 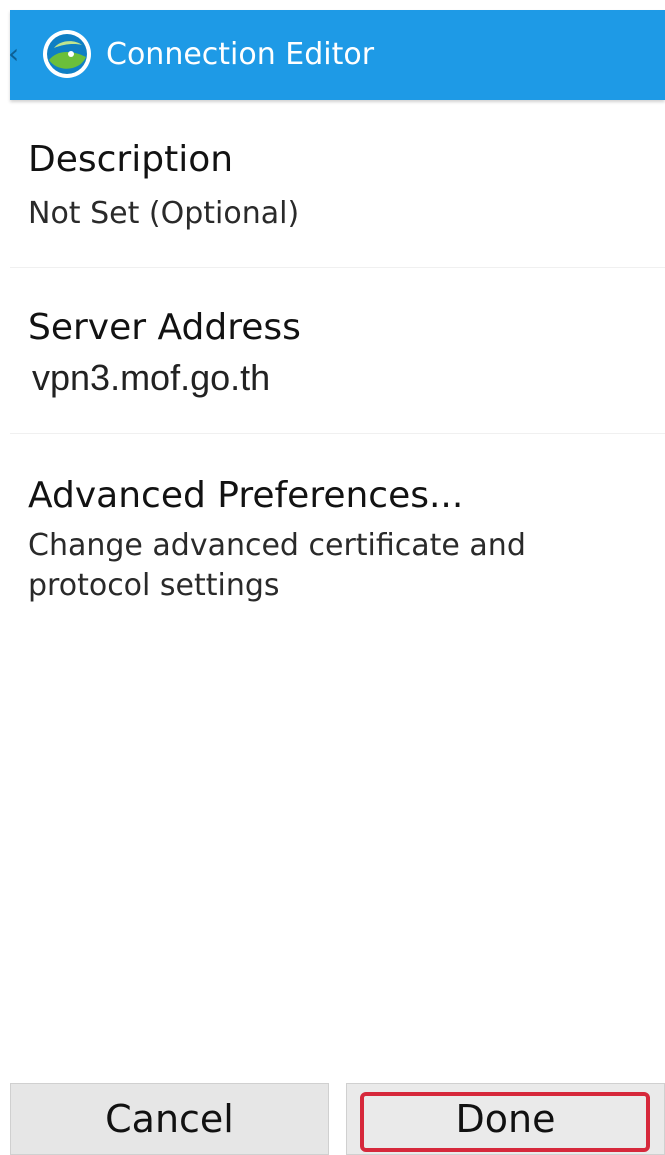 What do you see at coordinates (164, 327) in the screenshot?
I see `preference-title: Server Address` at bounding box center [164, 327].